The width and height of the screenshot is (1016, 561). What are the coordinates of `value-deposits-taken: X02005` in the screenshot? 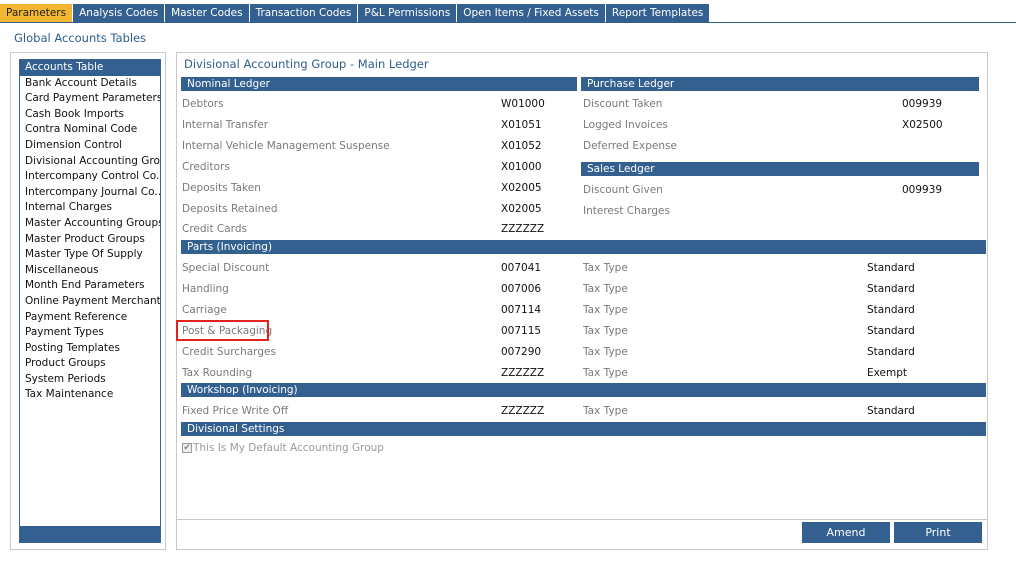 It's located at (521, 188).